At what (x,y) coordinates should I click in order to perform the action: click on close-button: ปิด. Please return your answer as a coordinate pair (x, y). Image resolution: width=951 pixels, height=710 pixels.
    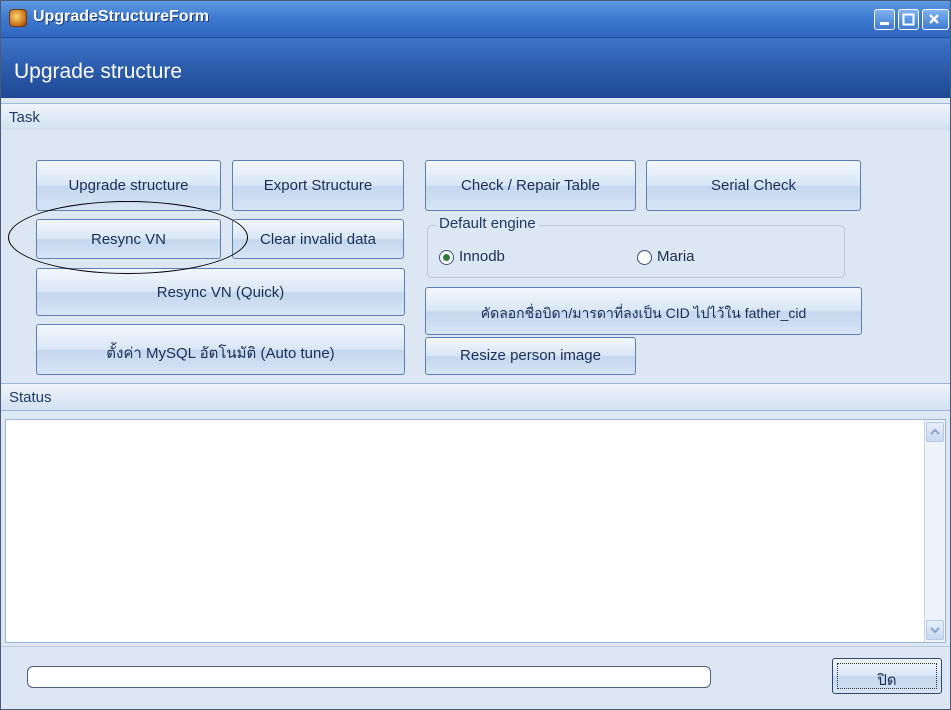
    Looking at the image, I should click on (887, 676).